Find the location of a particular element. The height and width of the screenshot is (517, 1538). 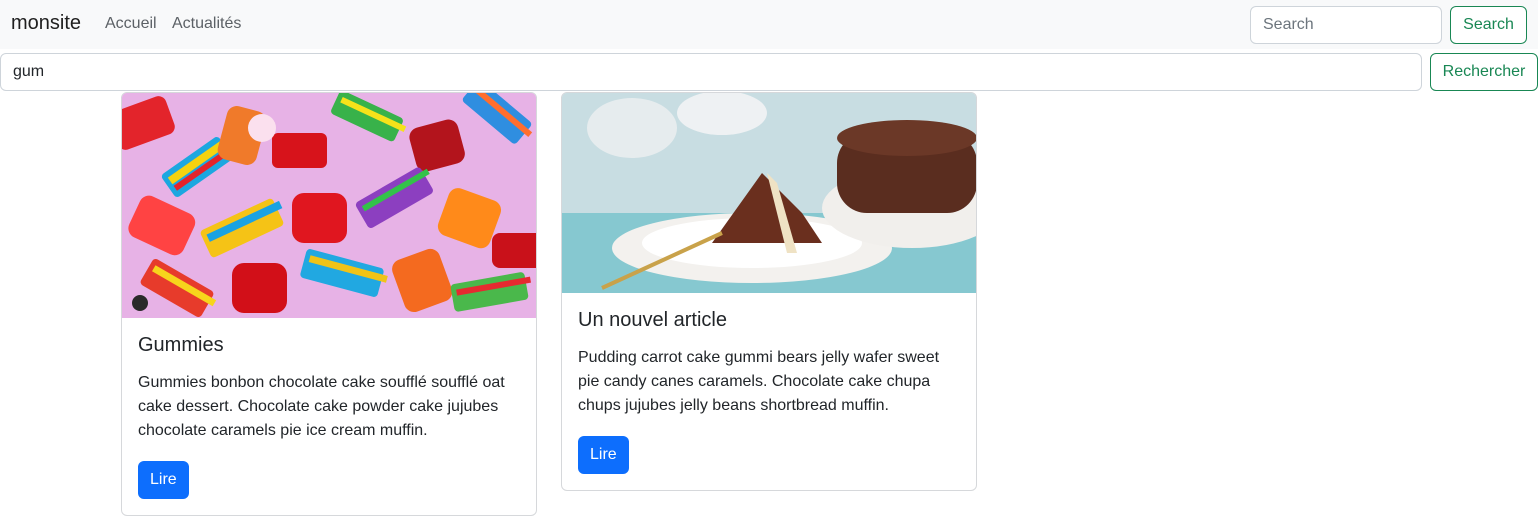

pudding-image is located at coordinates (769, 193).